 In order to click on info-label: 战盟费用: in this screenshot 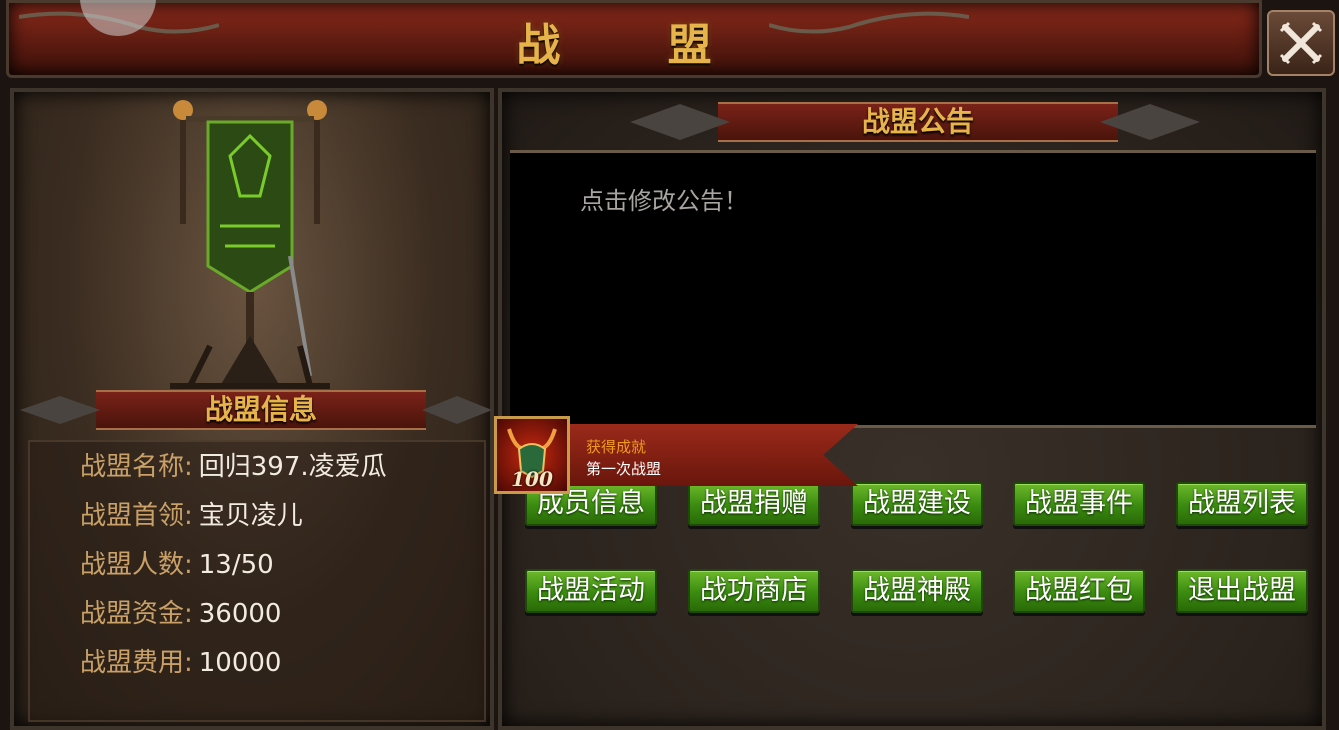, I will do `click(136, 663)`.